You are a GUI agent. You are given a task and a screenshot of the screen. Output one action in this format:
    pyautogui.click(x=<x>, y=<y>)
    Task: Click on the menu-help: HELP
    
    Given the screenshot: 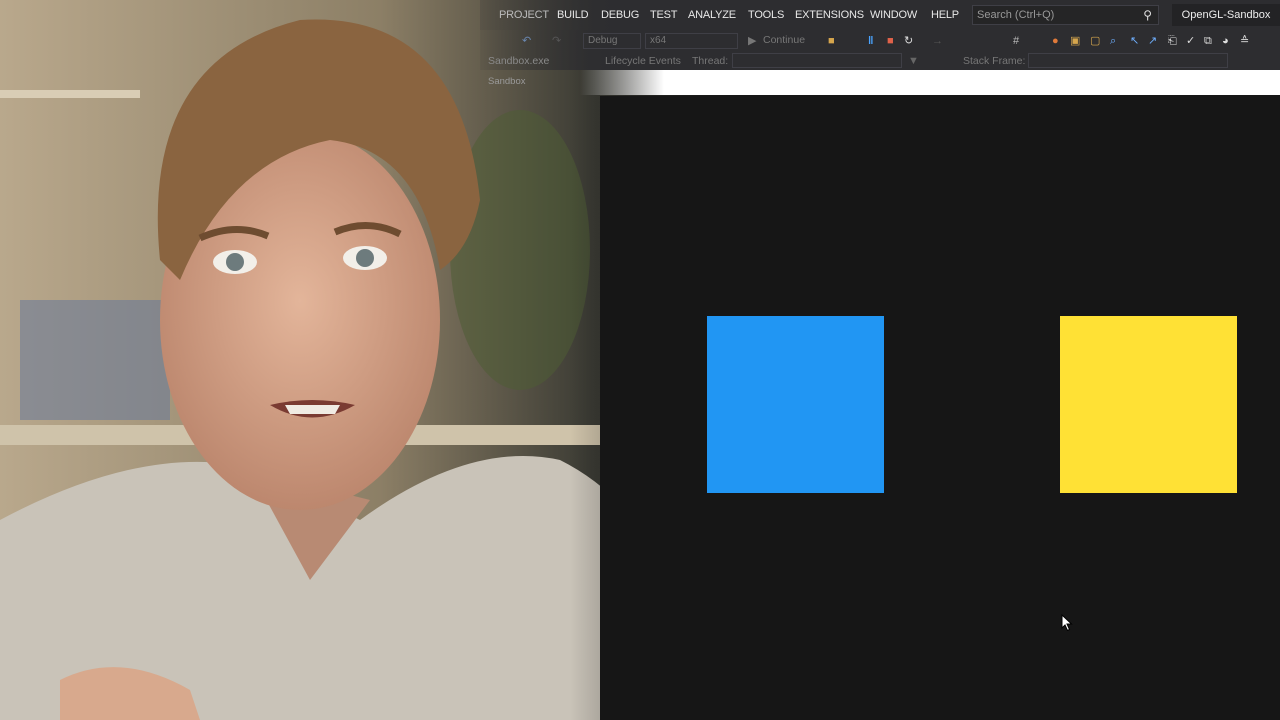 What is the action you would take?
    pyautogui.click(x=945, y=15)
    